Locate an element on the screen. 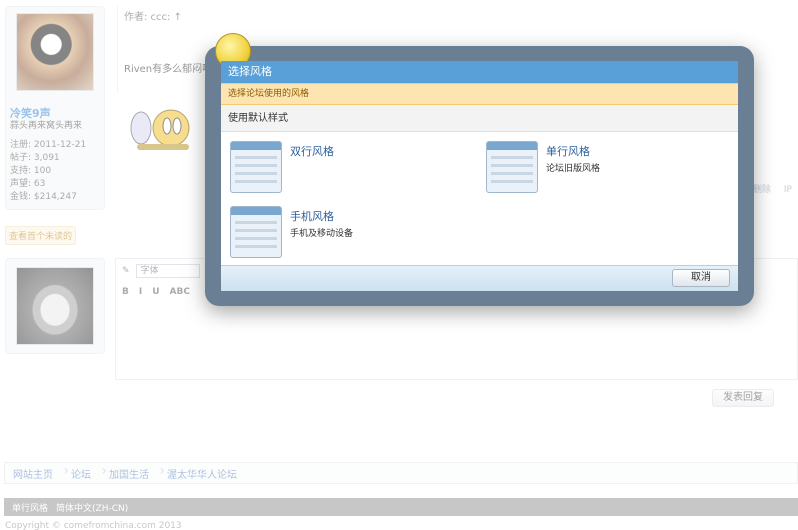 The image size is (798, 530). dialog-notice: 选择论坛使用的风格 is located at coordinates (479, 94).